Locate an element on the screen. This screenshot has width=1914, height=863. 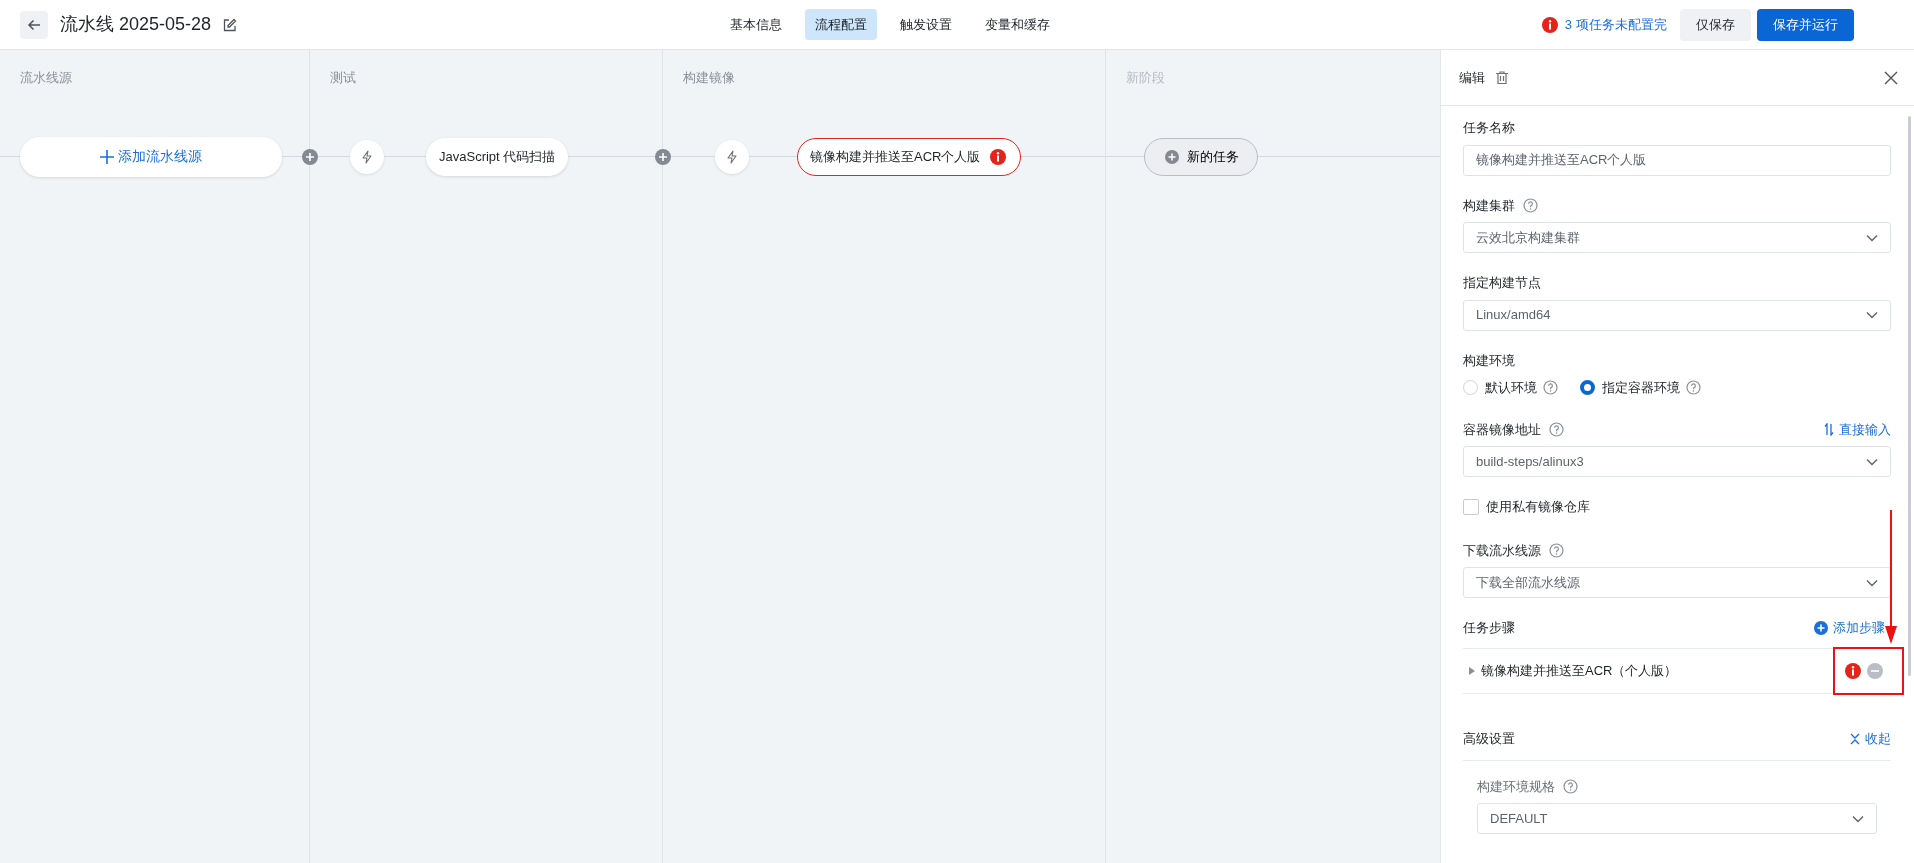
add-step-link: 添加步骤 is located at coordinates (1849, 628).